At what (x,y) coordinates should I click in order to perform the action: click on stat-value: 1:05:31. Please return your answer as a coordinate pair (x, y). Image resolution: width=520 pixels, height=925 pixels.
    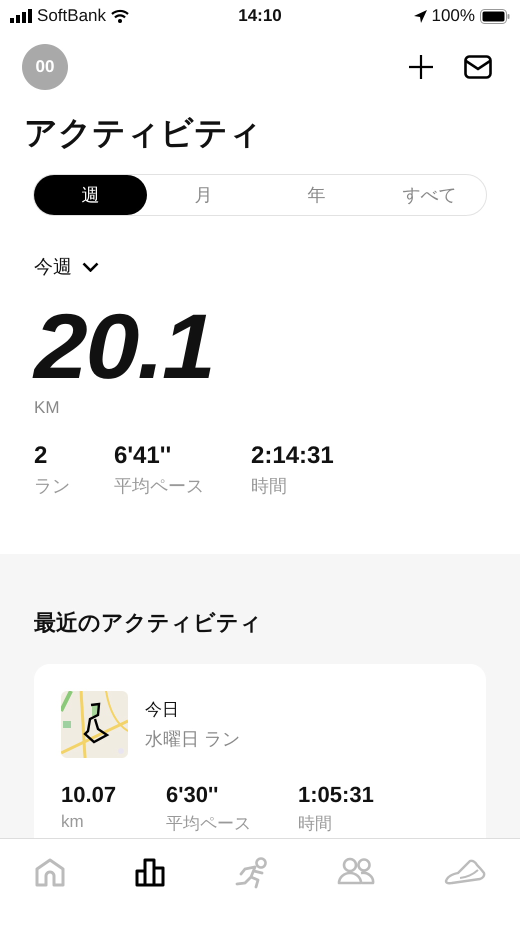
    Looking at the image, I should click on (336, 795).